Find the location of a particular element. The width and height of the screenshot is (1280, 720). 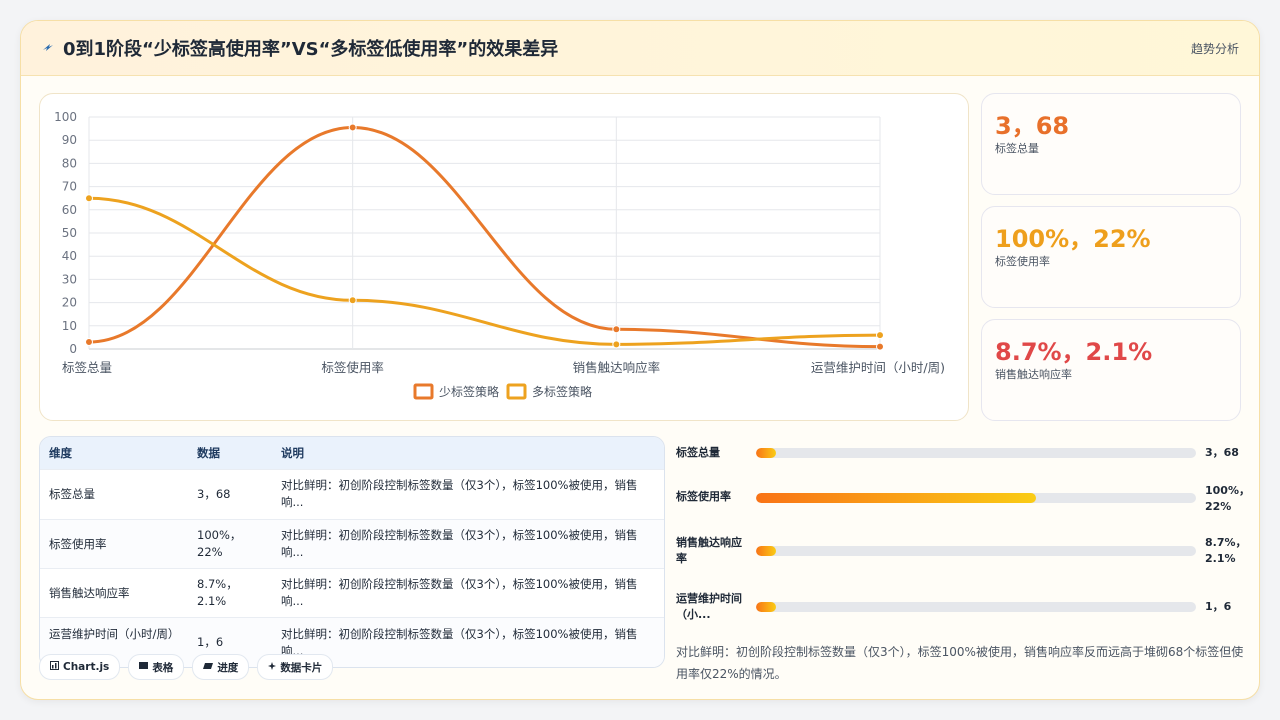

cell-data: 1，6 is located at coordinates (210, 642).